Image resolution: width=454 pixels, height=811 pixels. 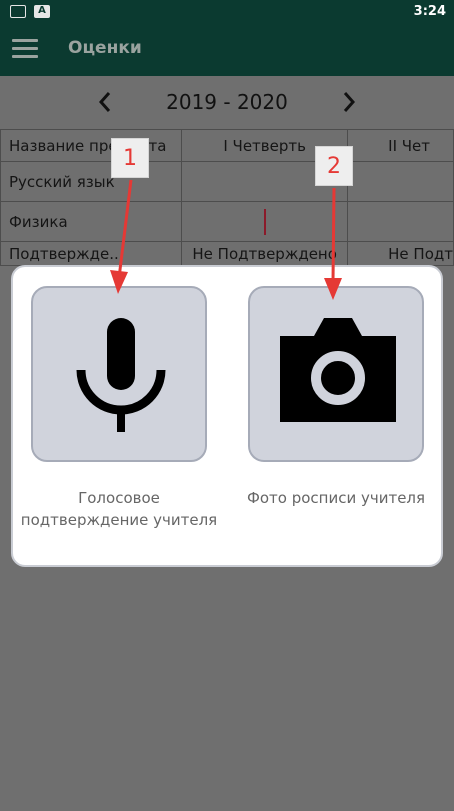 What do you see at coordinates (130, 158) in the screenshot?
I see `annotation-callout-1: 1` at bounding box center [130, 158].